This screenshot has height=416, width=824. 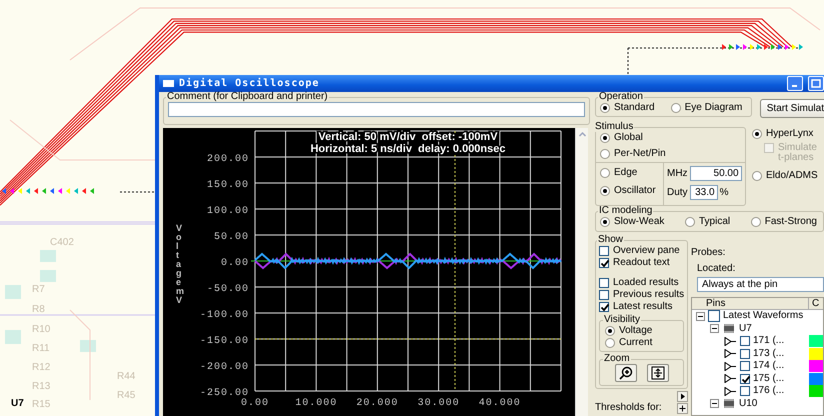 I want to click on component-label: R8, so click(x=38, y=310).